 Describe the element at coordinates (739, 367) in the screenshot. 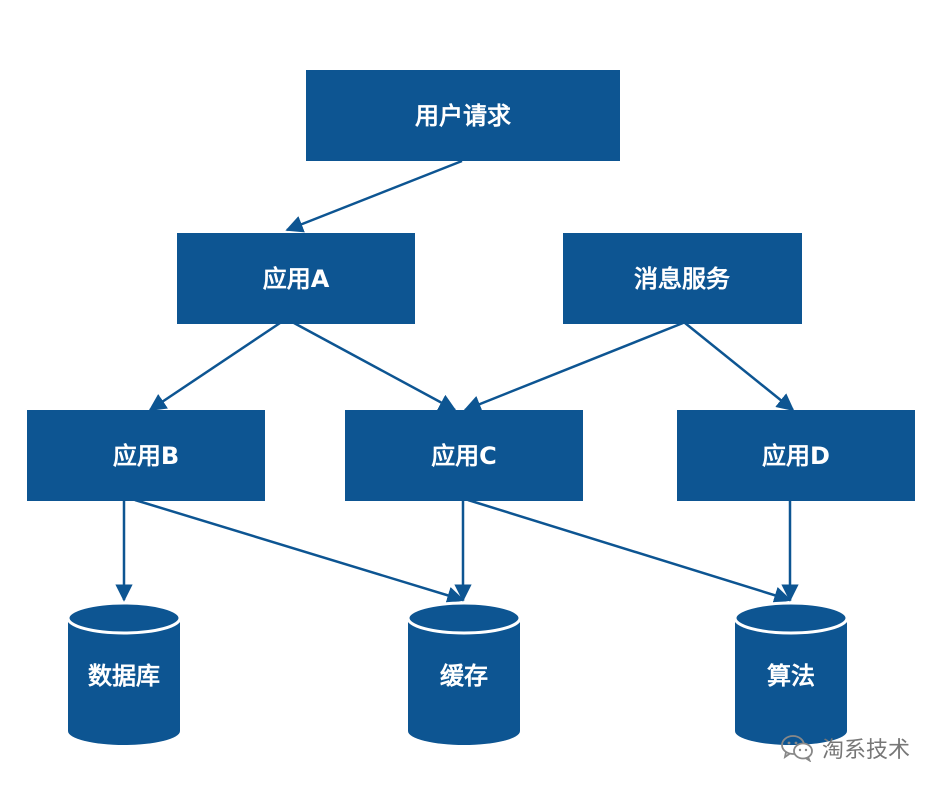

I see `edge-message-service-to-app-d` at that location.